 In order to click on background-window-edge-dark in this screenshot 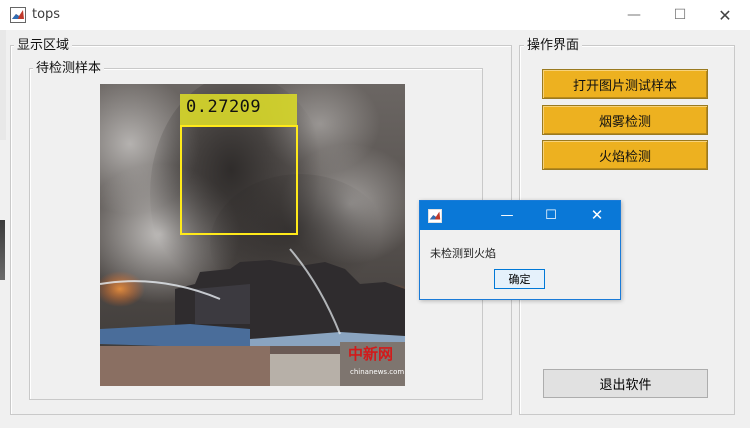, I will do `click(2, 250)`.